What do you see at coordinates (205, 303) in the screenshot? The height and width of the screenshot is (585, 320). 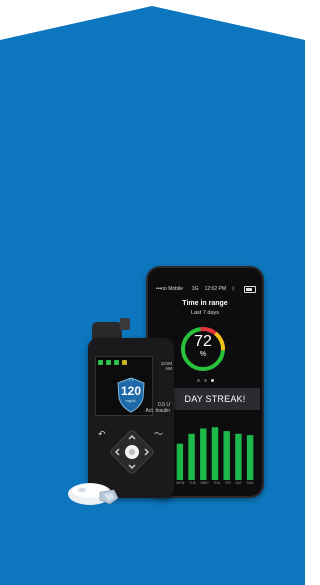 I see `time-in-range-title: Time in range` at bounding box center [205, 303].